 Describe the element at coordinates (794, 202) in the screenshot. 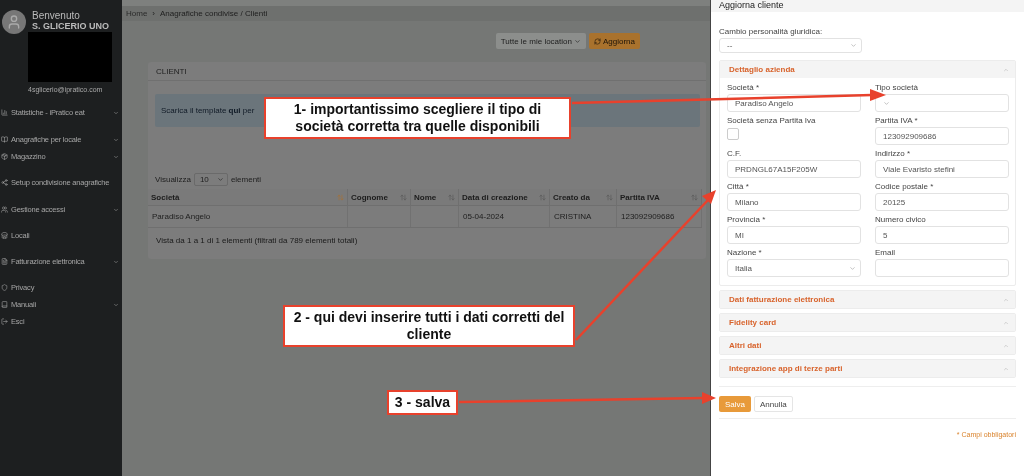

I see `input-field: Milano` at that location.